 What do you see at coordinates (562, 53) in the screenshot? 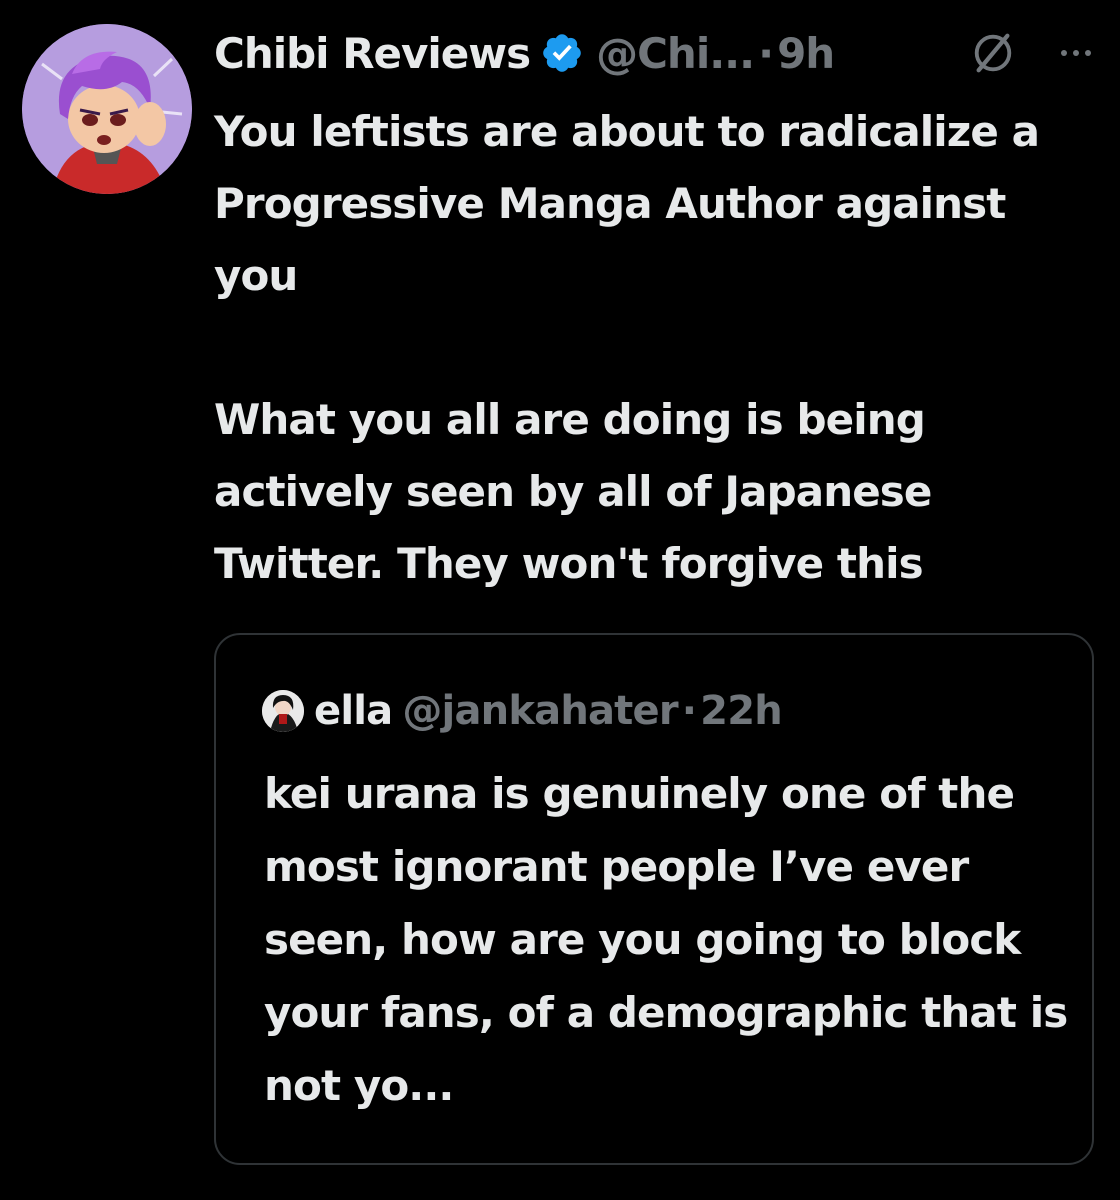
I see `verified-badge-icon` at bounding box center [562, 53].